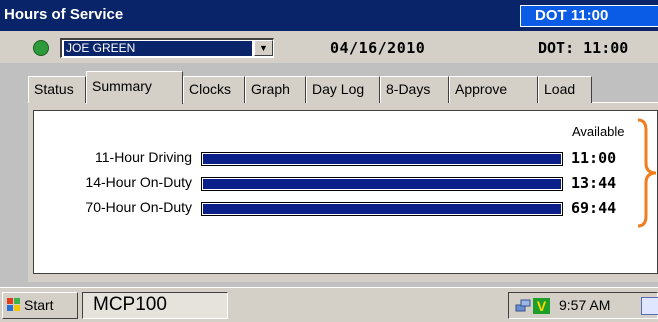  What do you see at coordinates (41, 48) in the screenshot?
I see `driver-status-icon` at bounding box center [41, 48].